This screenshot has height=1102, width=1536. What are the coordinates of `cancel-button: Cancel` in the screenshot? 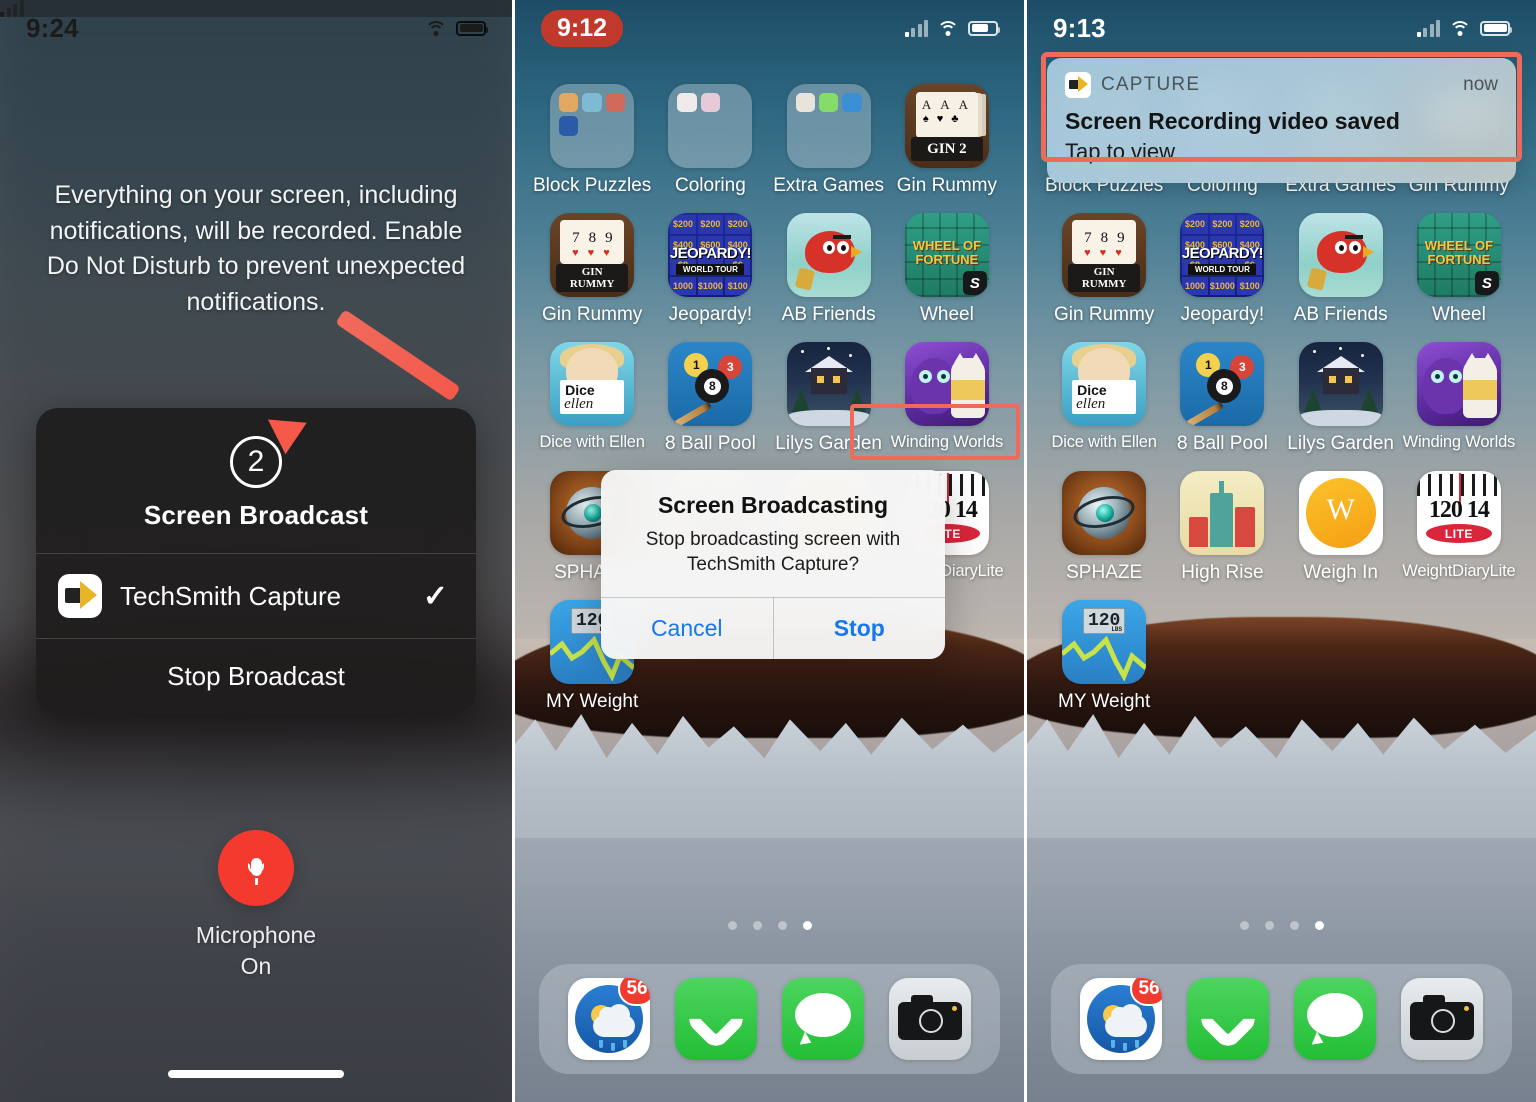 It's located at (687, 629).